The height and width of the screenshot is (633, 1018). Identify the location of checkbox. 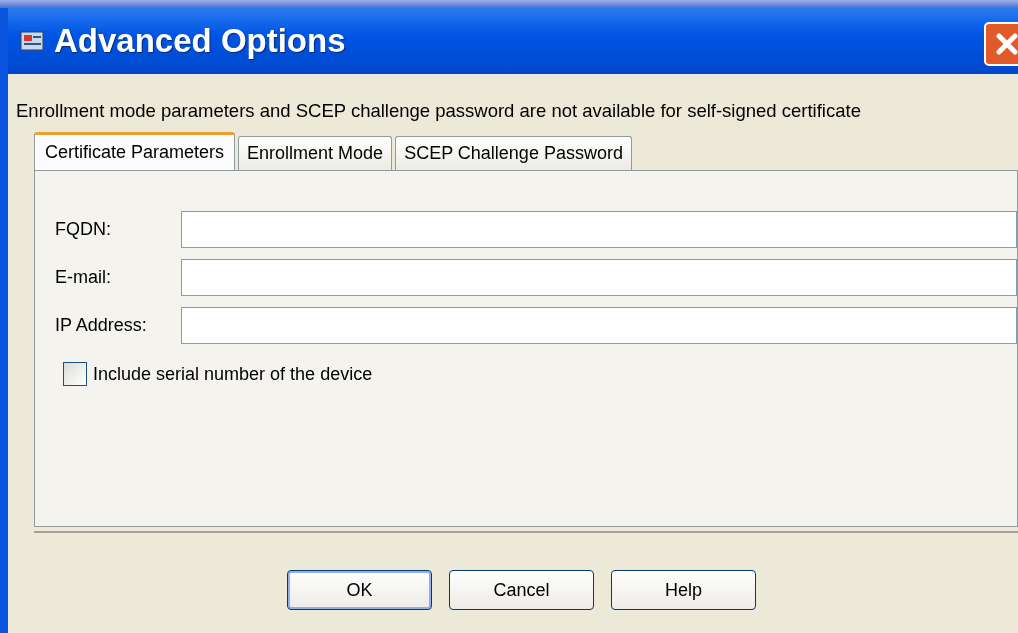
(75, 374).